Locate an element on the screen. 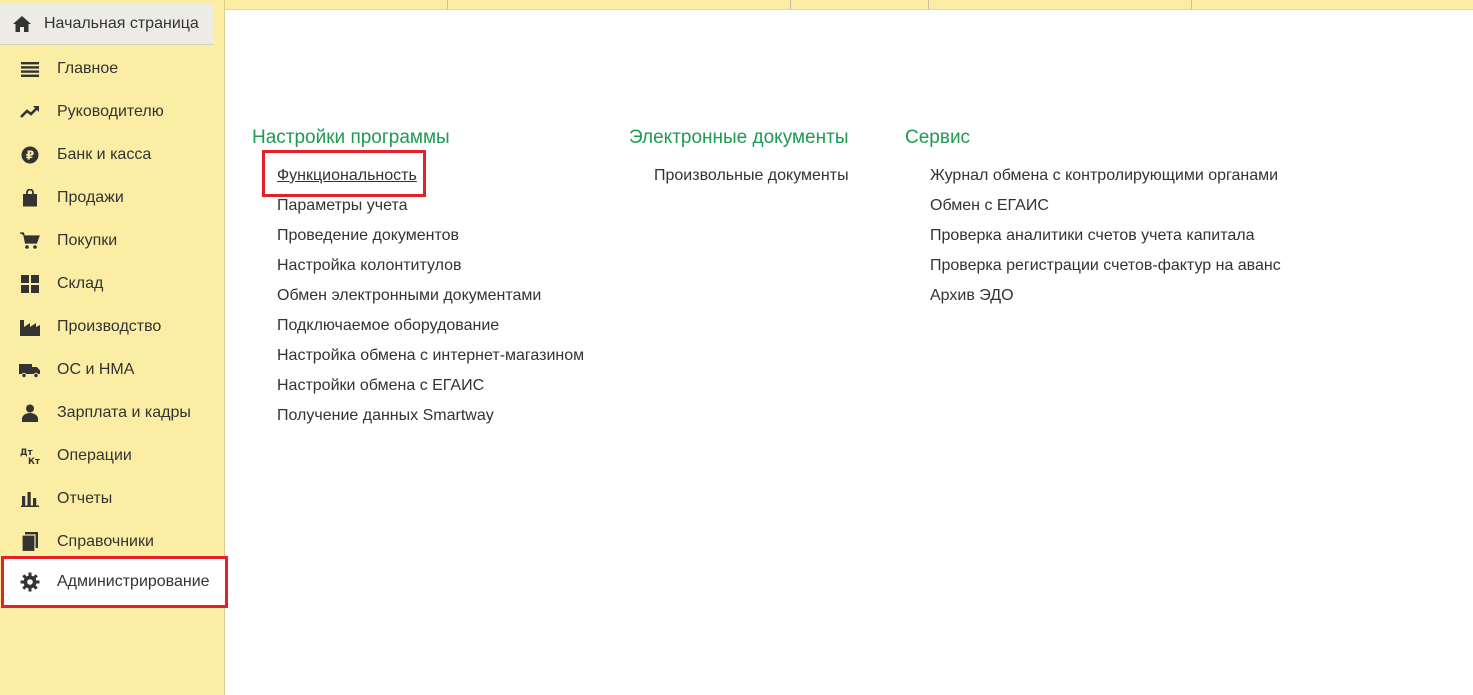  trend-up-icon is located at coordinates (30, 112).